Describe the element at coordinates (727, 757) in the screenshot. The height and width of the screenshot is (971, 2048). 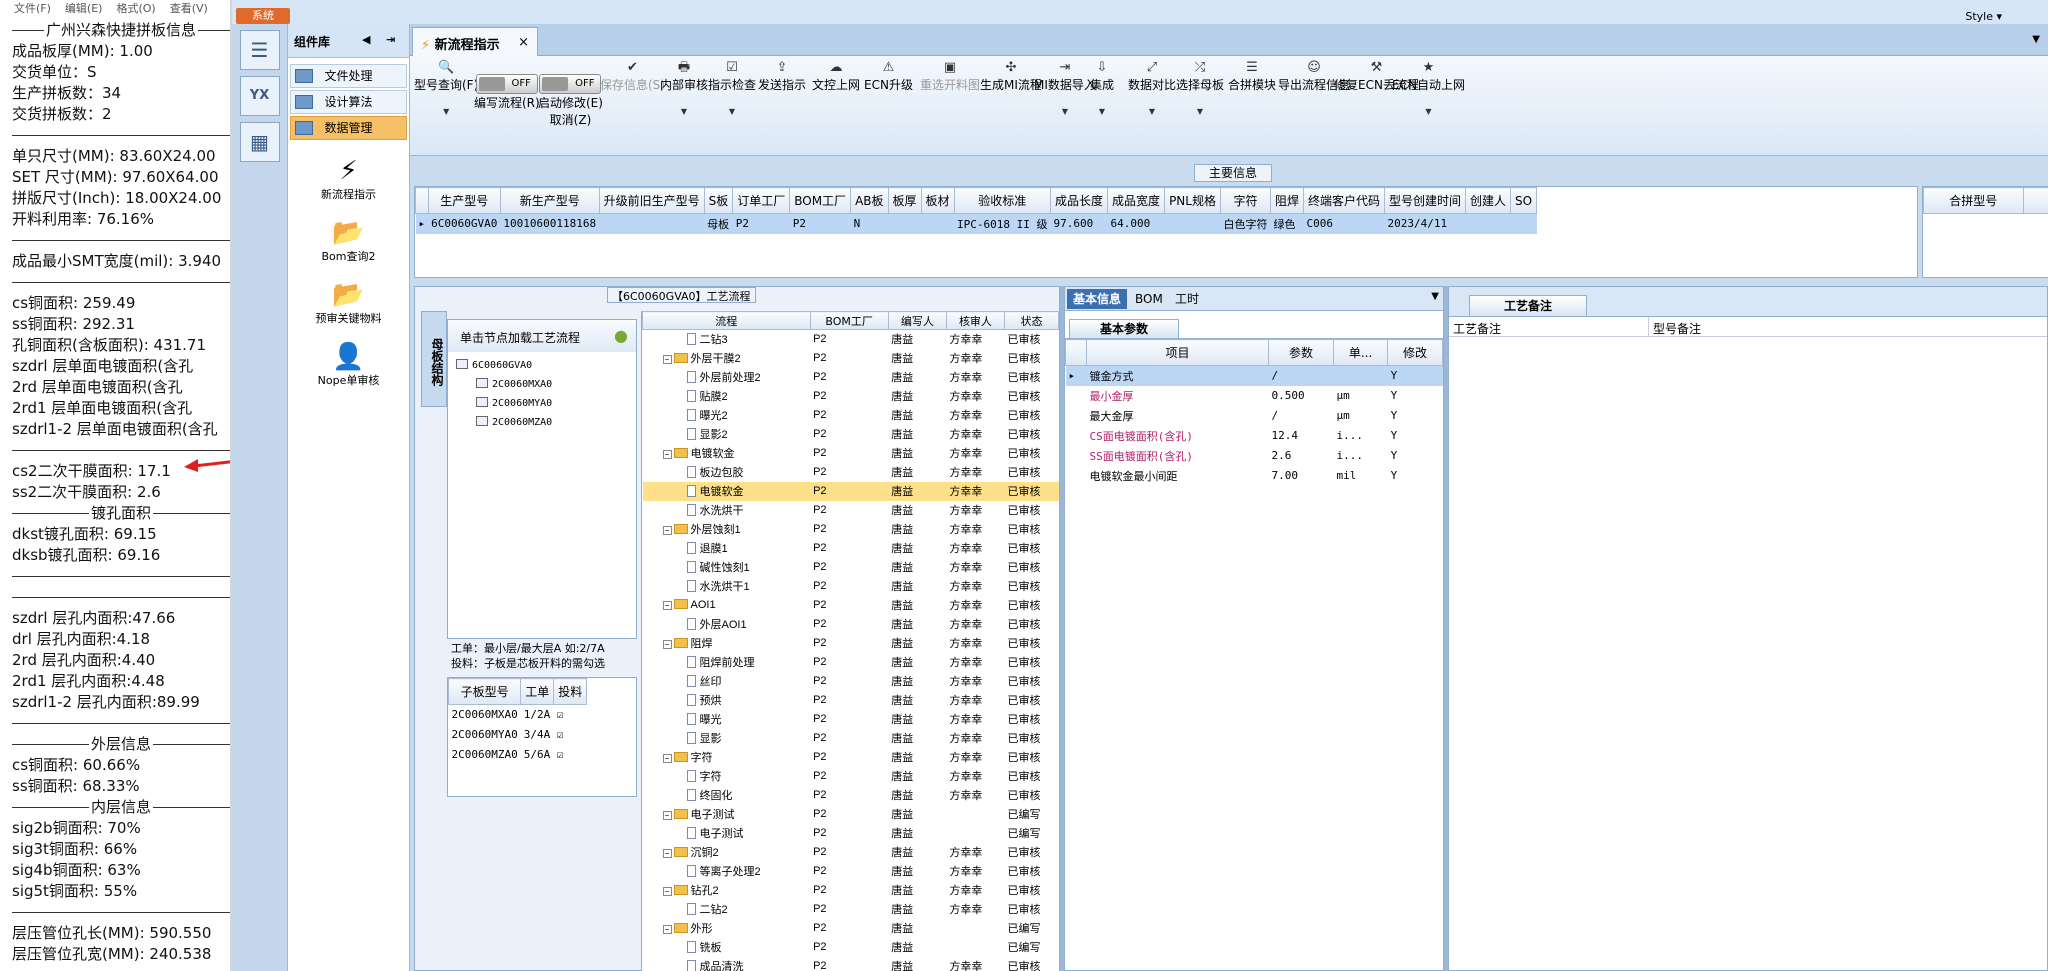
I see `process-name-cell: − 字符` at that location.